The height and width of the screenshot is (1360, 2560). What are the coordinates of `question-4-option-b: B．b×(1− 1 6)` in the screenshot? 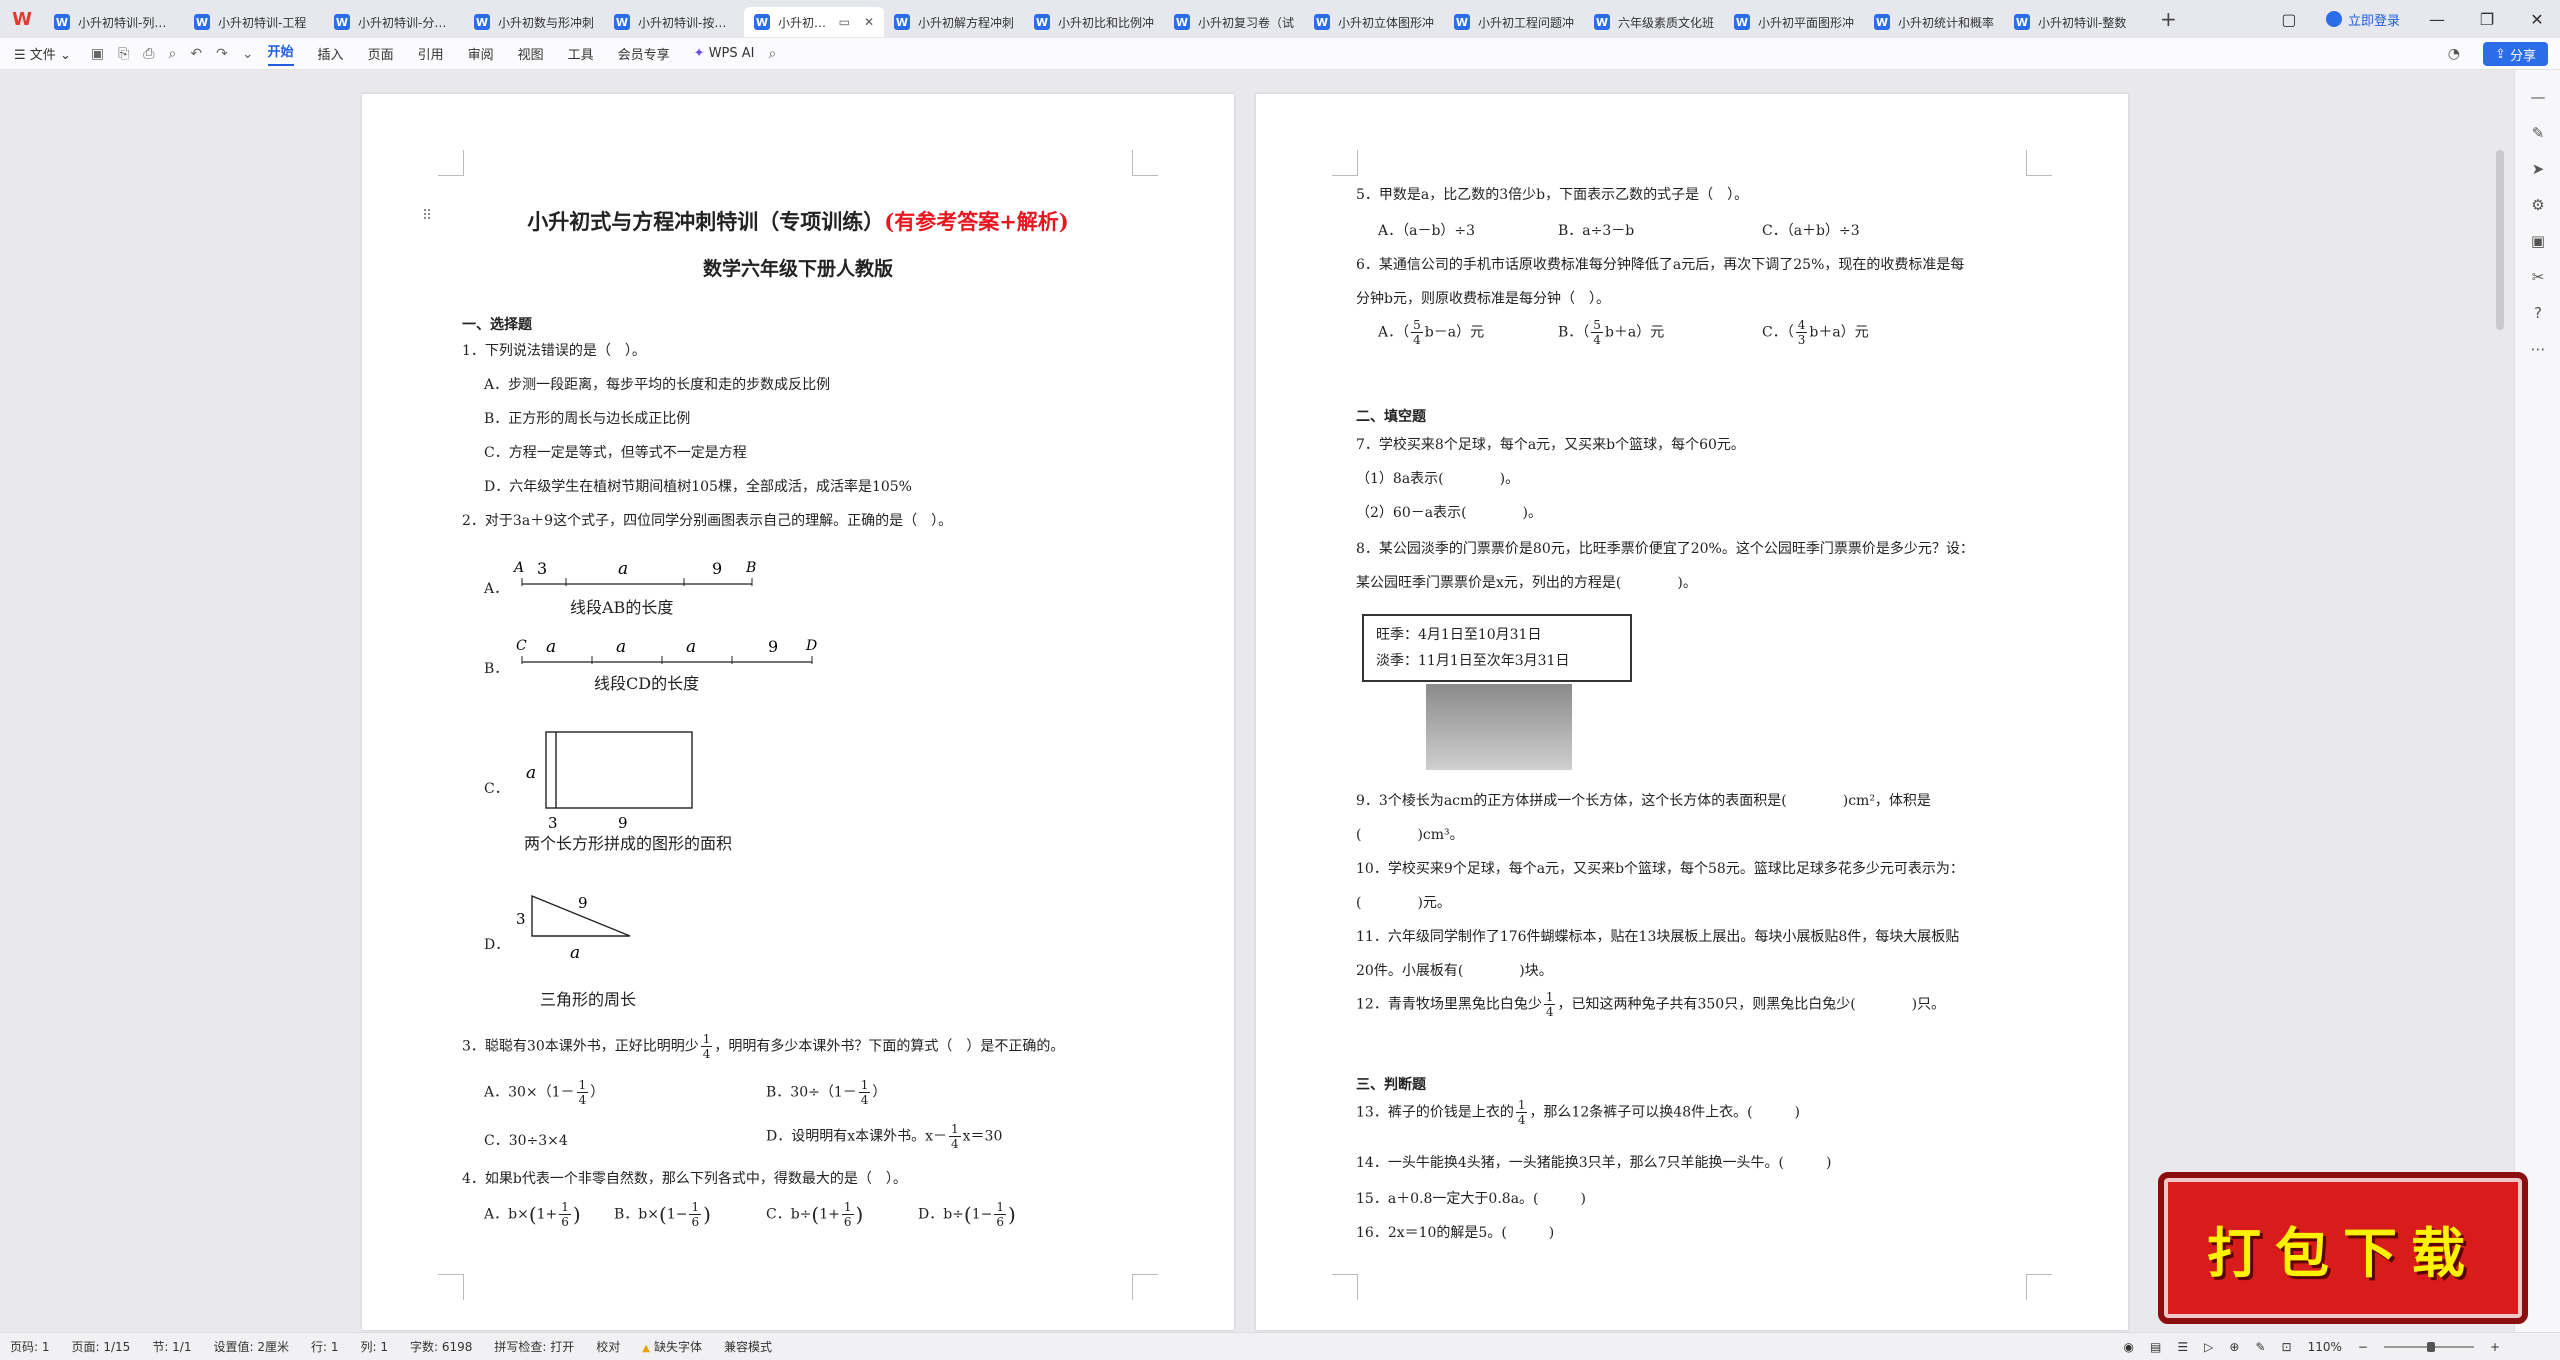 It's located at (662, 1214).